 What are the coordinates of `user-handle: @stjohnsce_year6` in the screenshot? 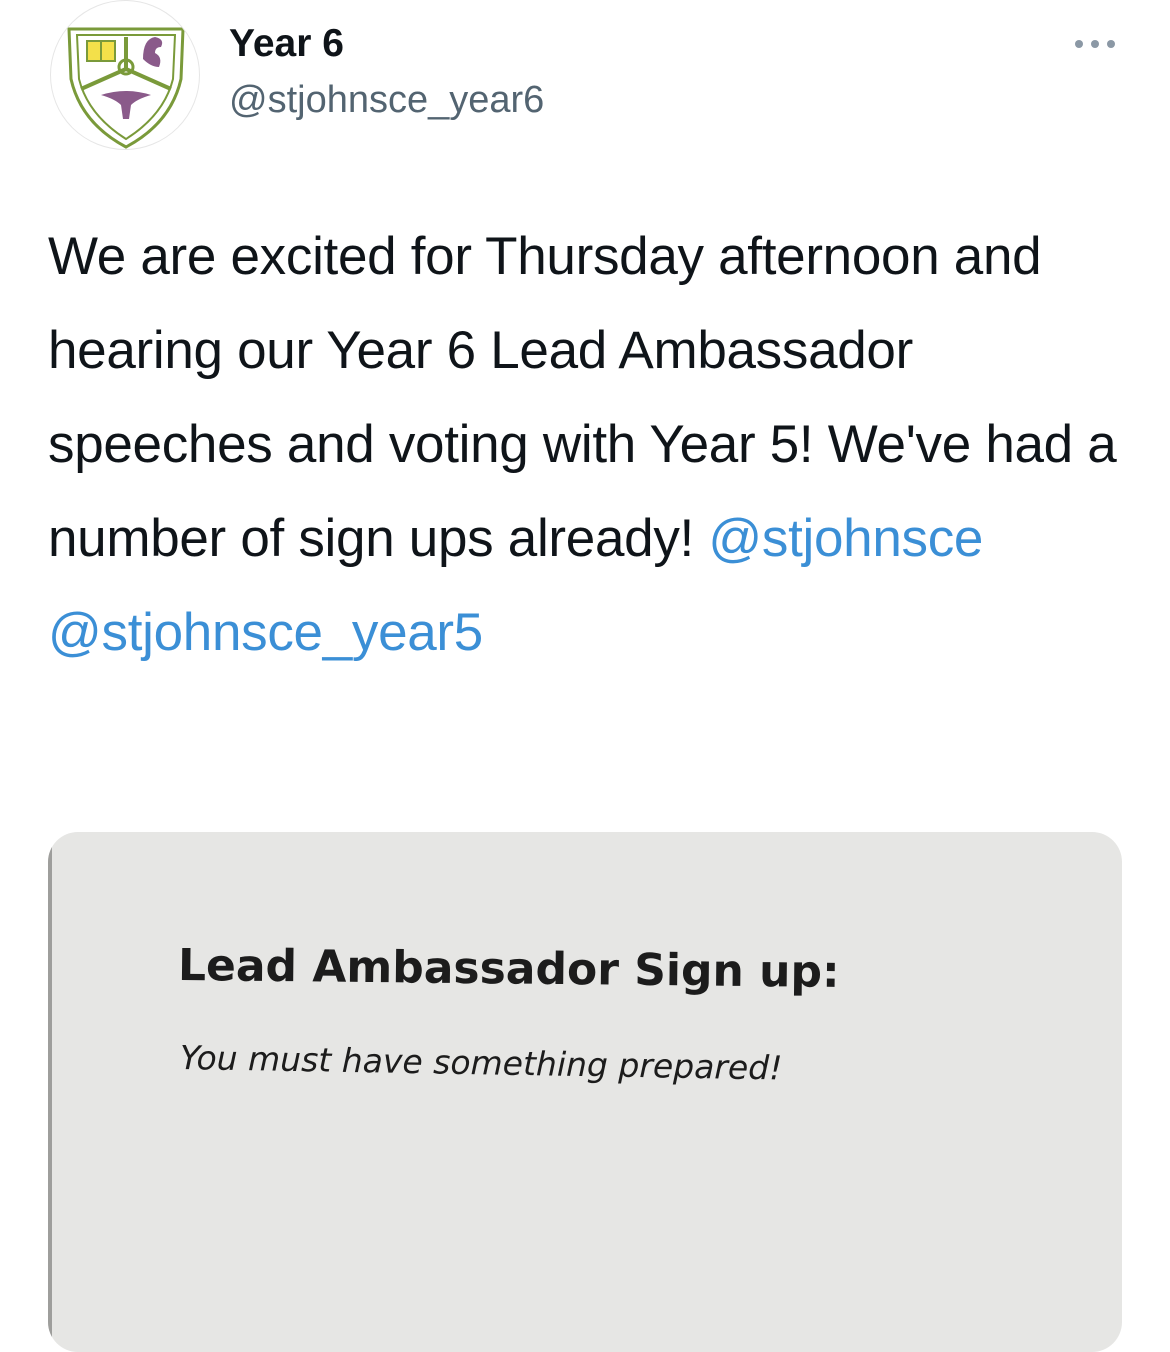 It's located at (386, 100).